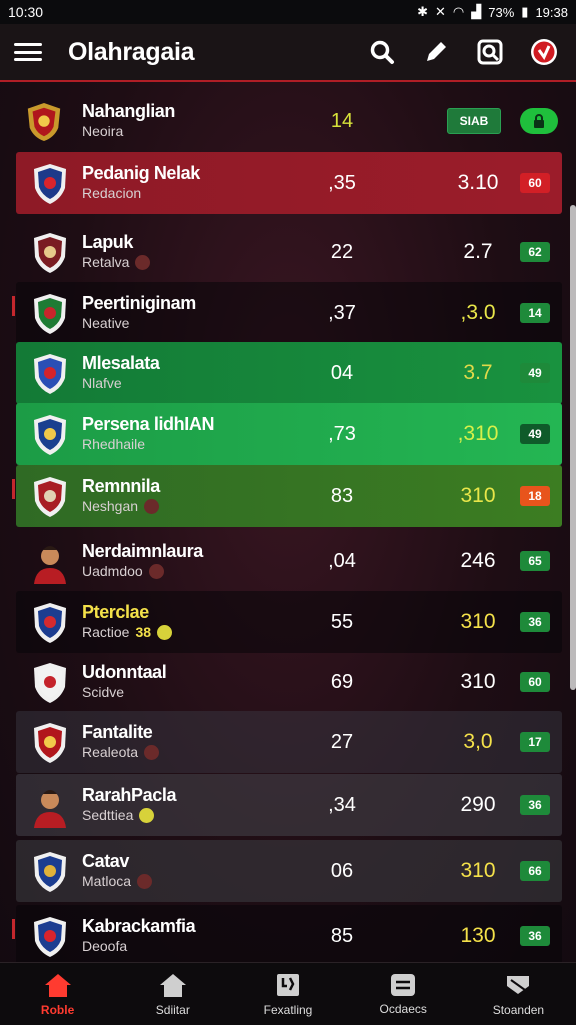 The image size is (576, 1025). Describe the element at coordinates (342, 681) in the screenshot. I see `score-value: 69` at that location.